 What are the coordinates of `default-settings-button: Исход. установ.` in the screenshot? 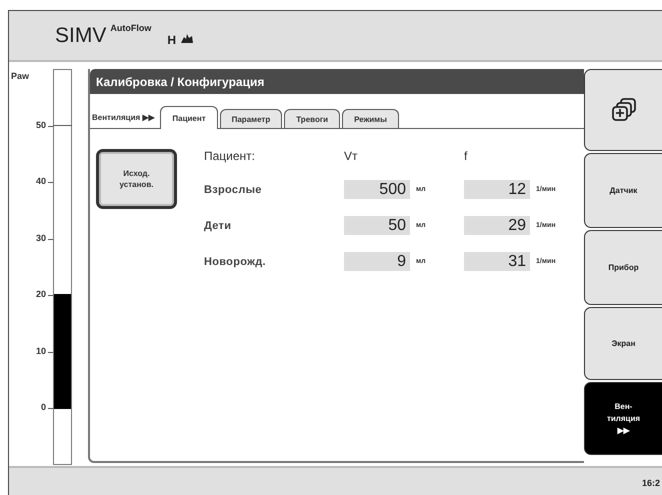 It's located at (136, 179).